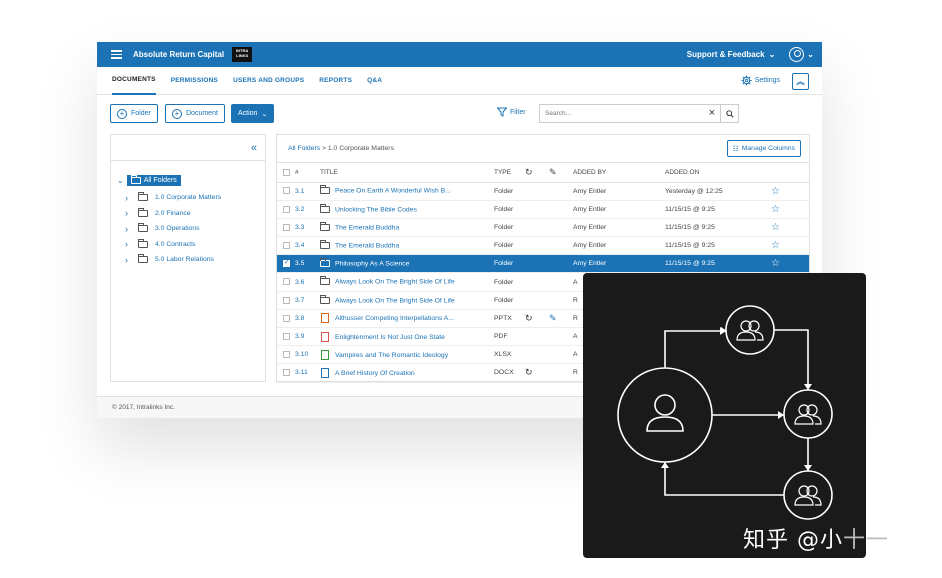 The image size is (942, 578). Describe the element at coordinates (376, 209) in the screenshot. I see `row-title: Unlocking The Bible Codes` at that location.